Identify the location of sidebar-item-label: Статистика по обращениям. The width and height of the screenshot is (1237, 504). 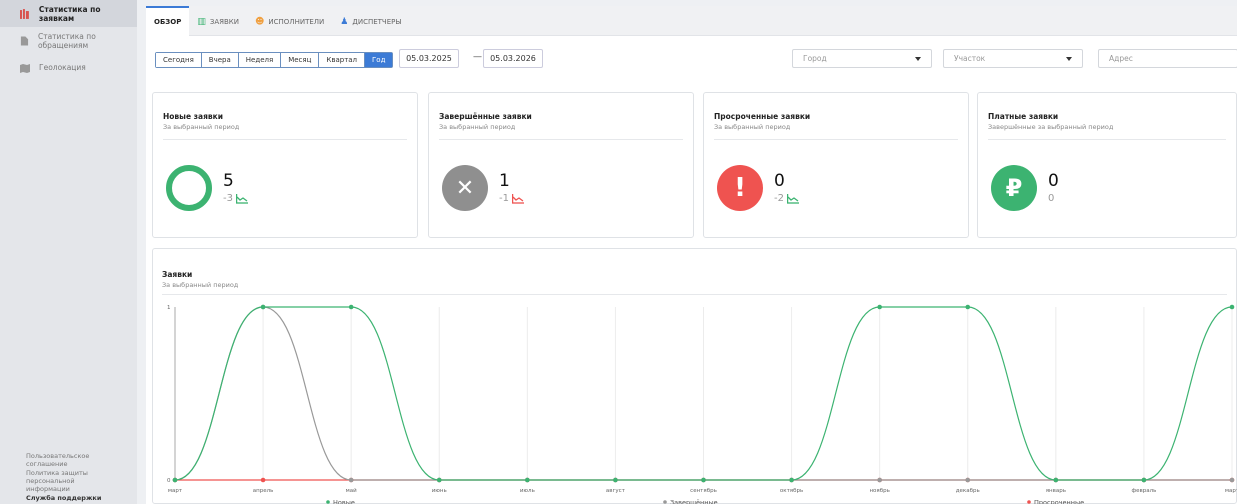
(66, 40).